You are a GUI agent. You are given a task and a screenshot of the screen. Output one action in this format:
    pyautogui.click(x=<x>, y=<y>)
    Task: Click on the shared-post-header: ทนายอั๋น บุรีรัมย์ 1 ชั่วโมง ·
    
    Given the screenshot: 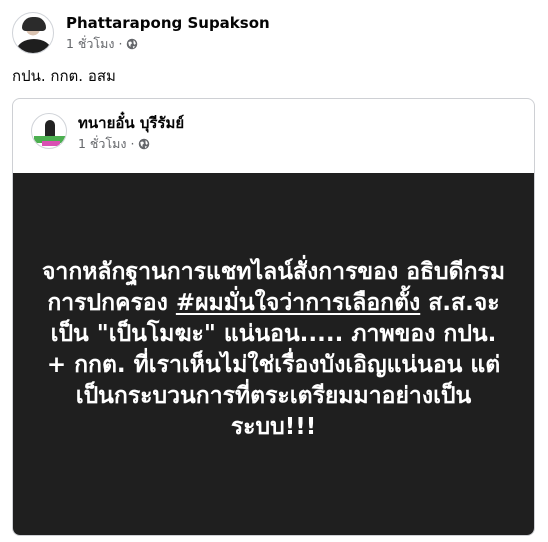 What is the action you would take?
    pyautogui.click(x=107, y=133)
    